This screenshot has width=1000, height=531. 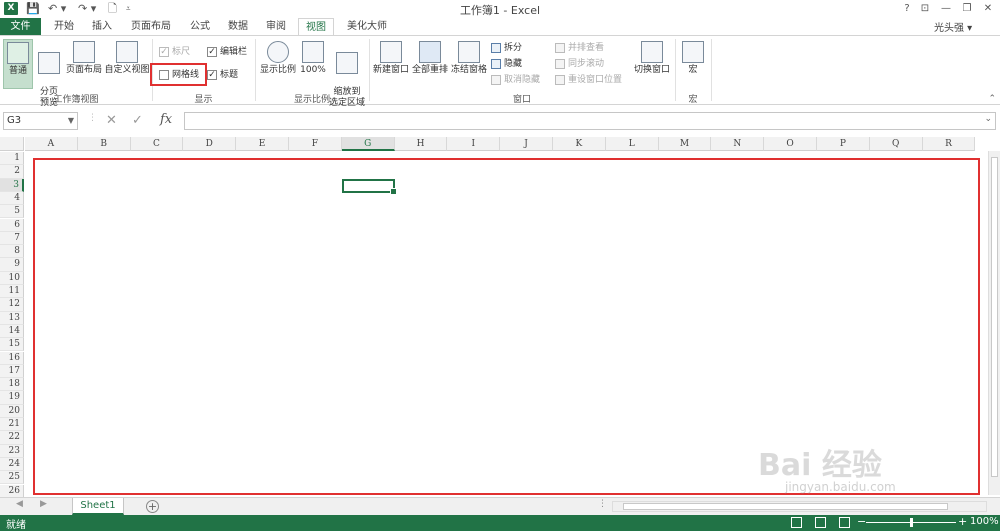 What do you see at coordinates (12, 331) in the screenshot?
I see `row-header: 14` at bounding box center [12, 331].